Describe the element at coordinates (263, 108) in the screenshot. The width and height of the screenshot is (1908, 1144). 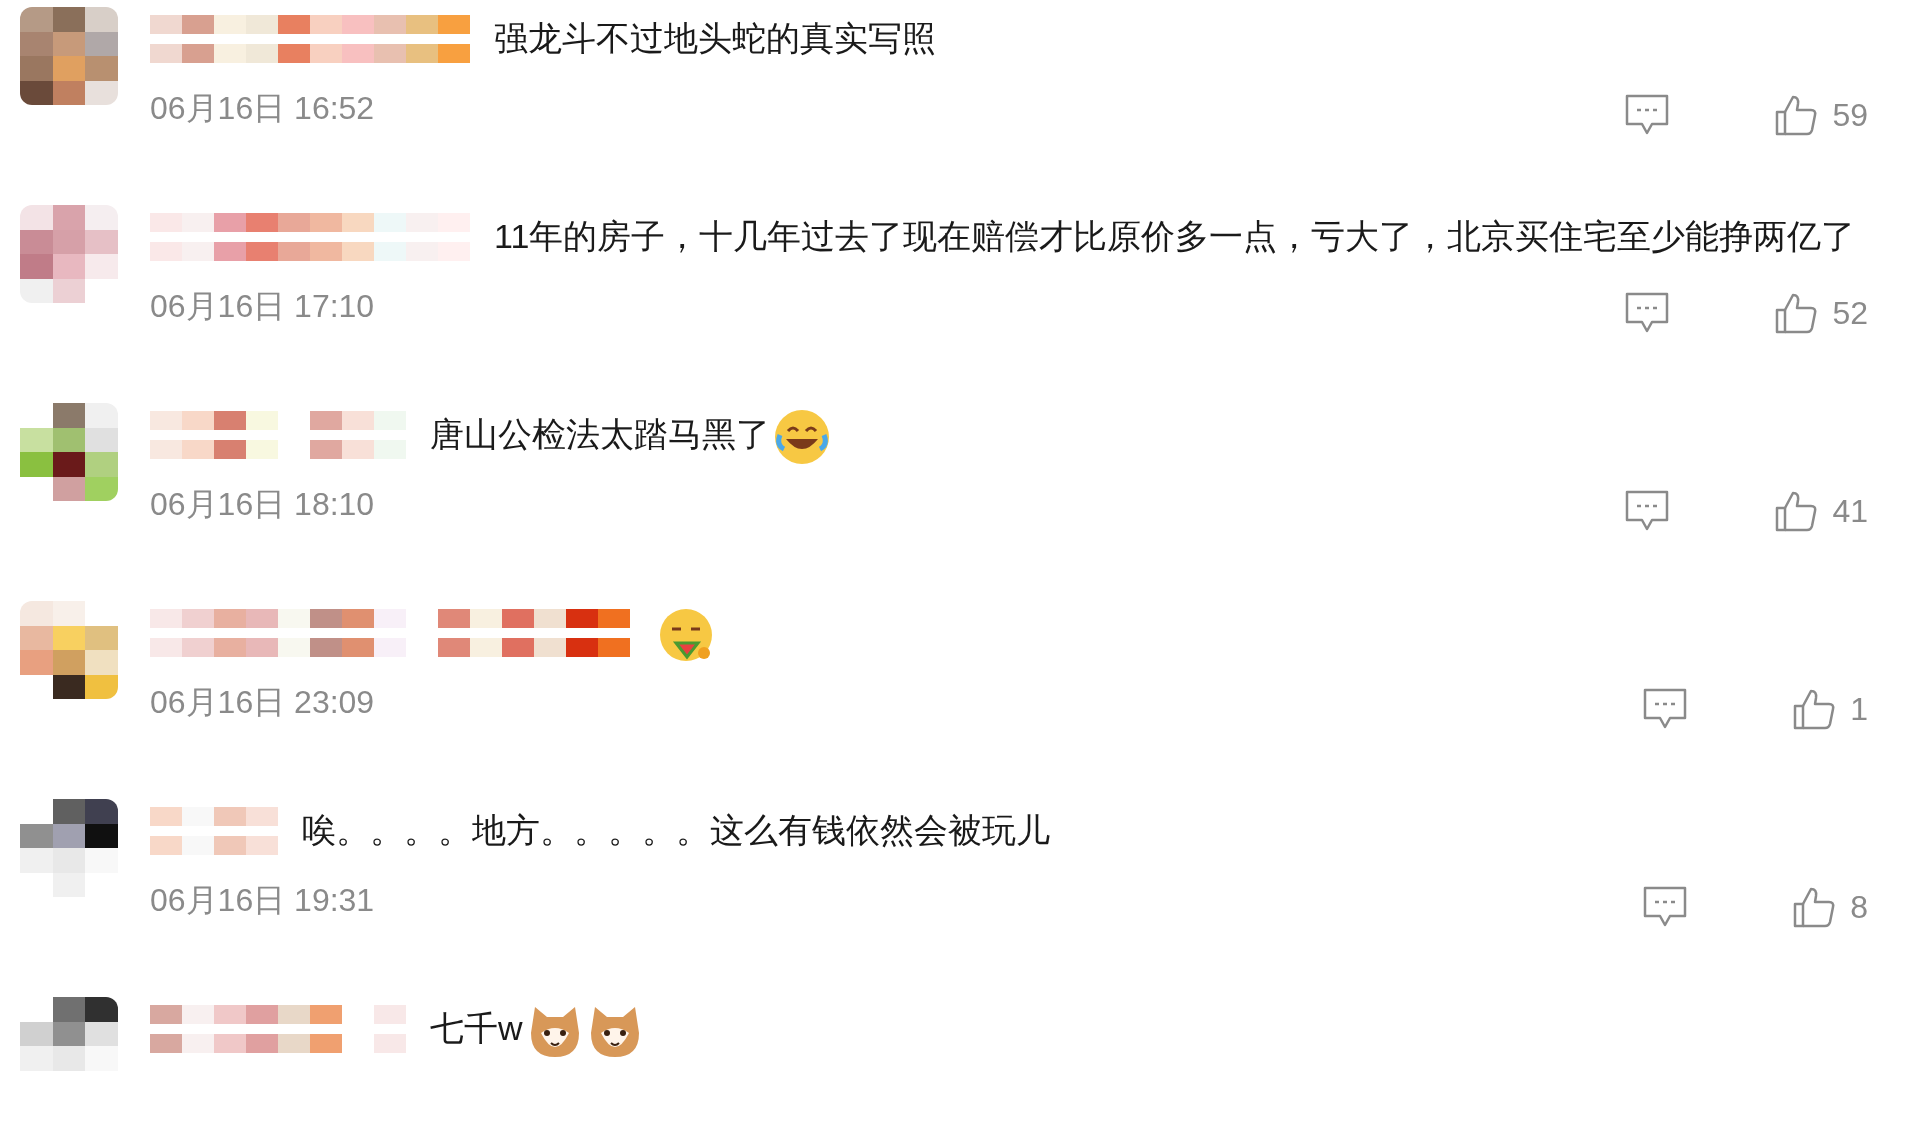
I see `timestamp: 06月16日 16:52` at that location.